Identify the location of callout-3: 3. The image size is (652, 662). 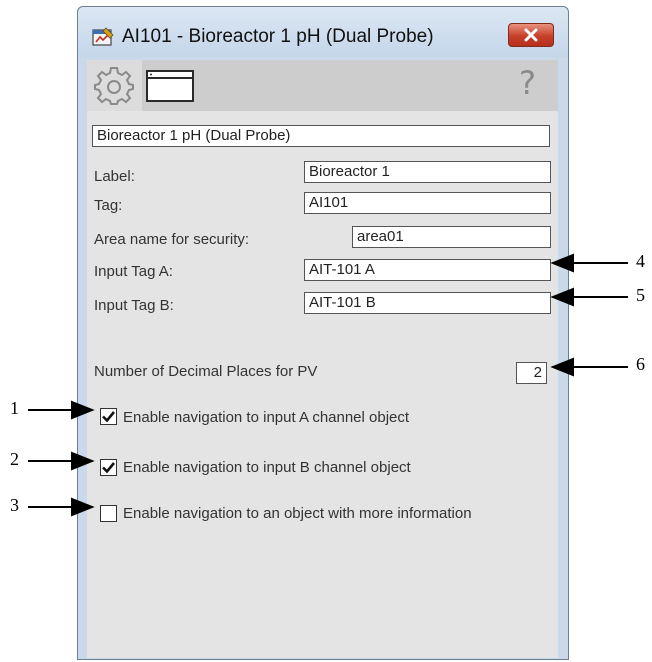
(14, 505).